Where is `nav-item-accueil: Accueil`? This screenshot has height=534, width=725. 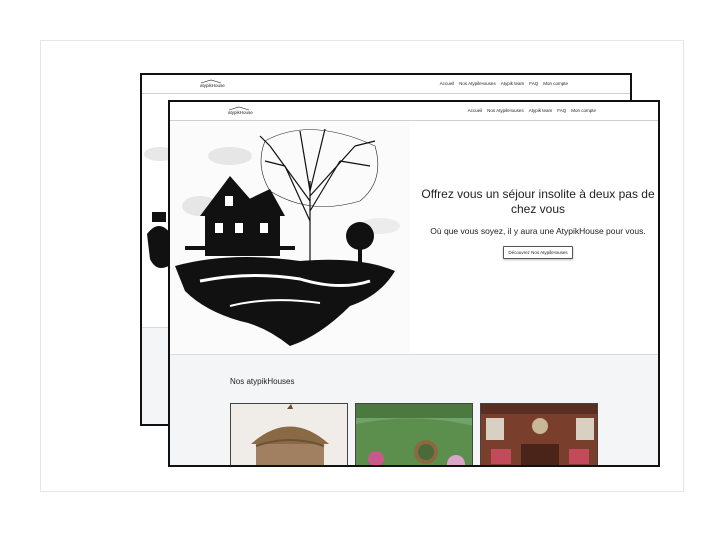
nav-item-accueil: Accueil is located at coordinates (475, 111).